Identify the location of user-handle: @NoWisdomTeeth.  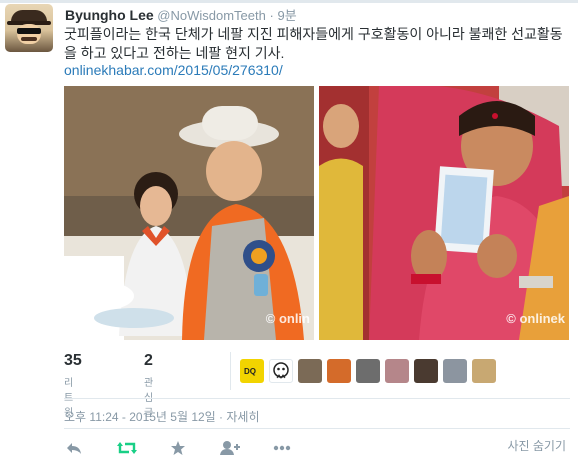
(211, 15).